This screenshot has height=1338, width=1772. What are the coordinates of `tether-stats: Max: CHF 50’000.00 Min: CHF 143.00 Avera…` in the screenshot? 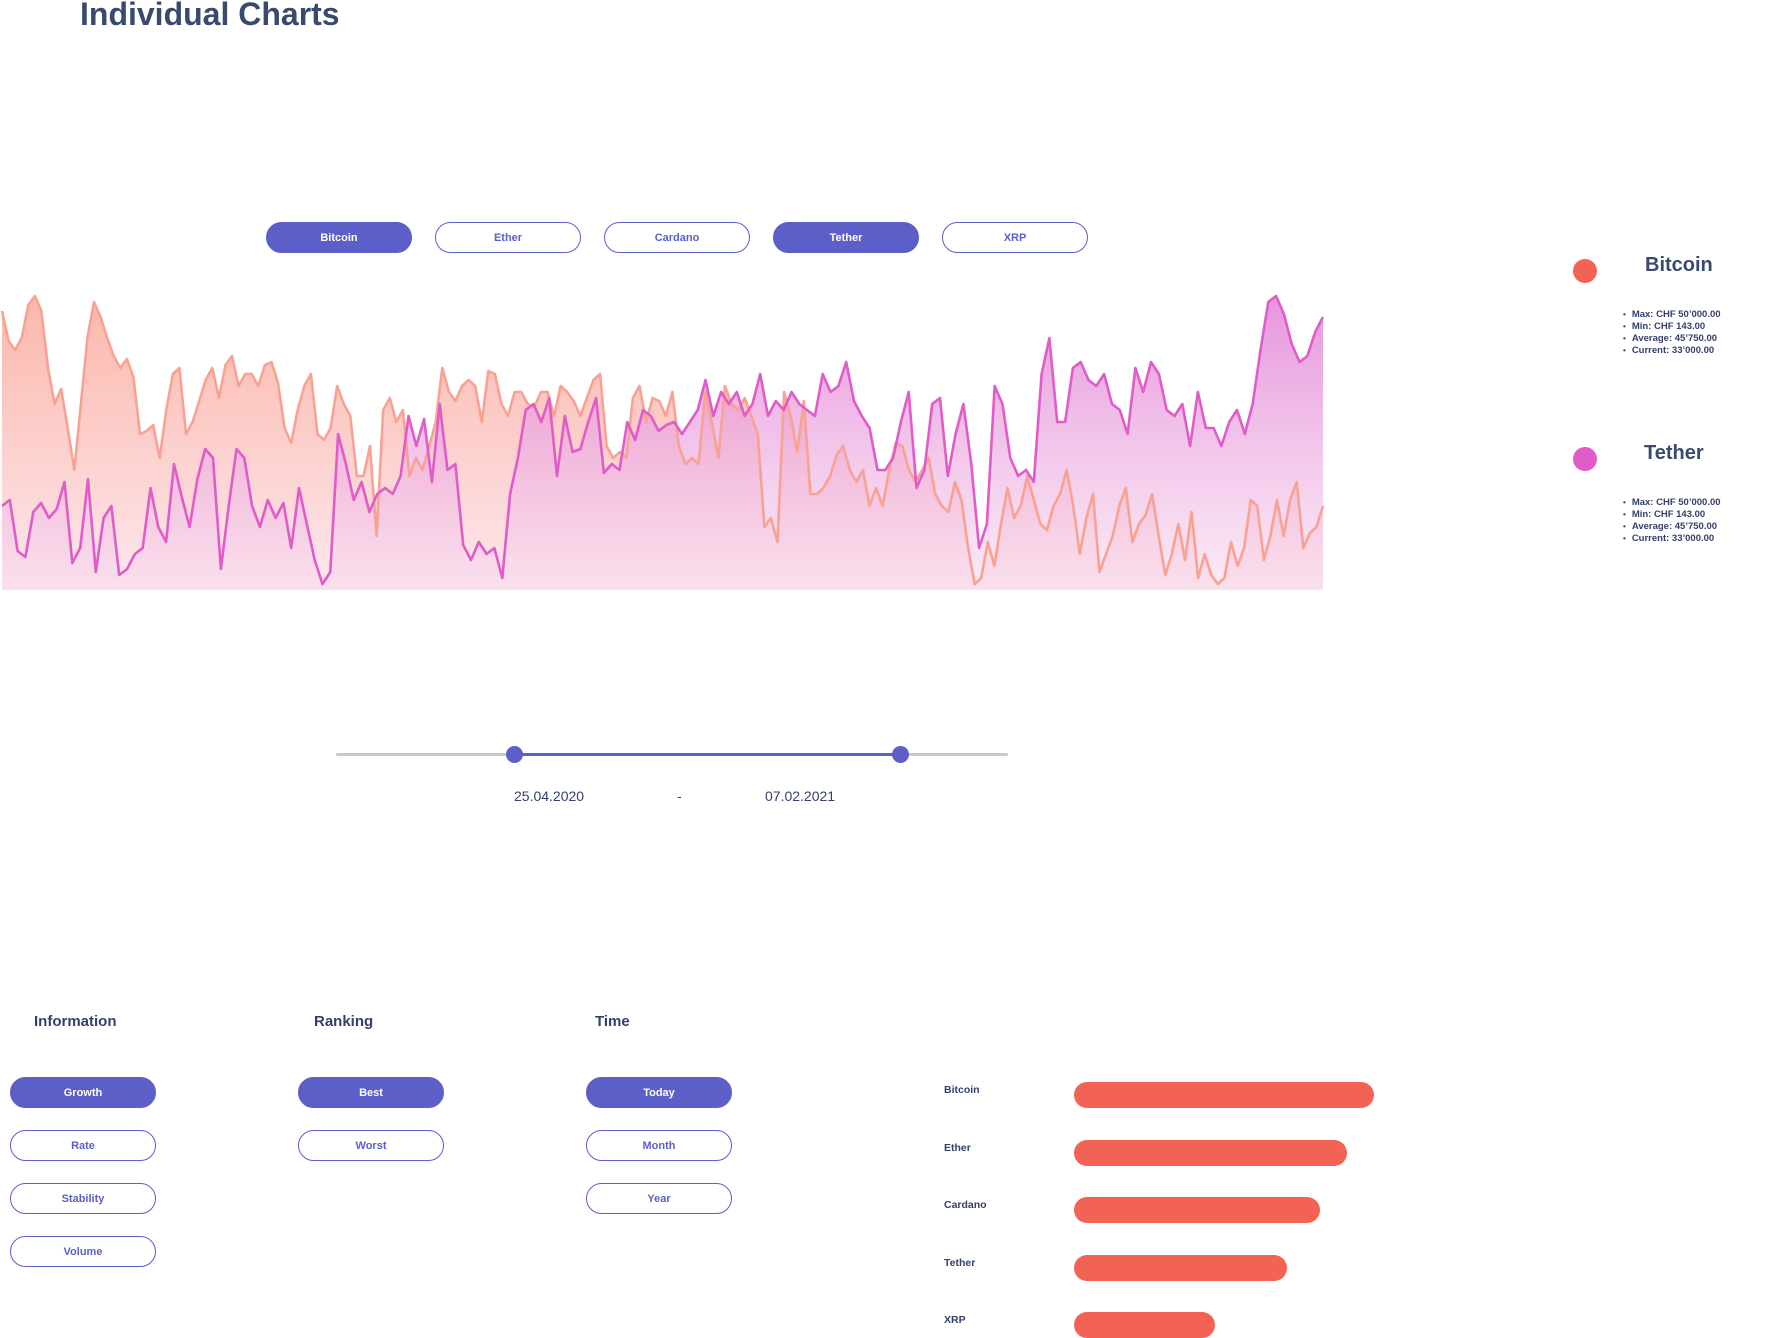 It's located at (1672, 521).